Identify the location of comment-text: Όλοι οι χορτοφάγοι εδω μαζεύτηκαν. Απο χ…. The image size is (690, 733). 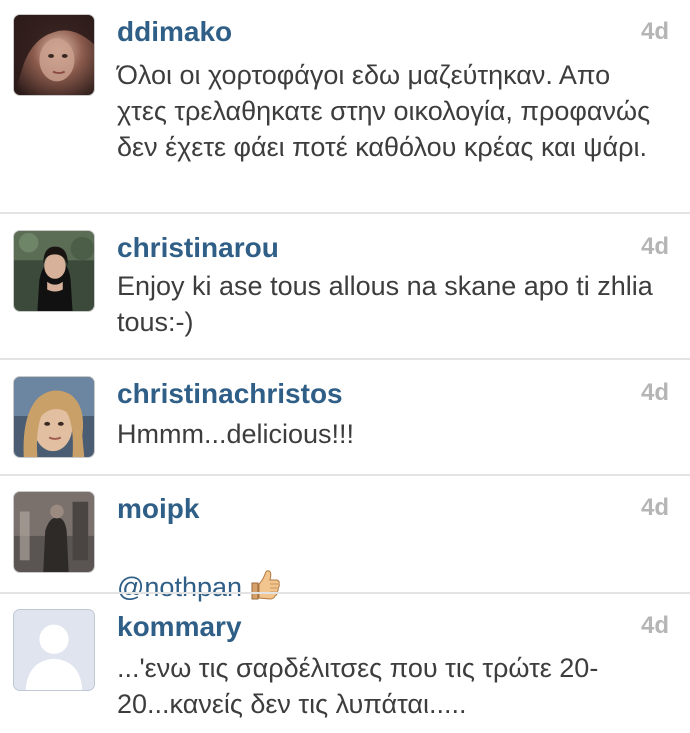
(384, 111).